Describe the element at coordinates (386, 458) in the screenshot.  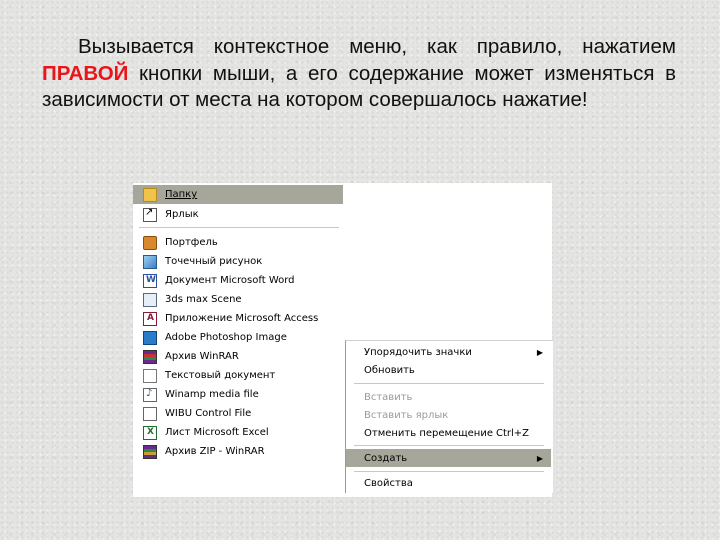
I see `menu-item-label: Создать` at that location.